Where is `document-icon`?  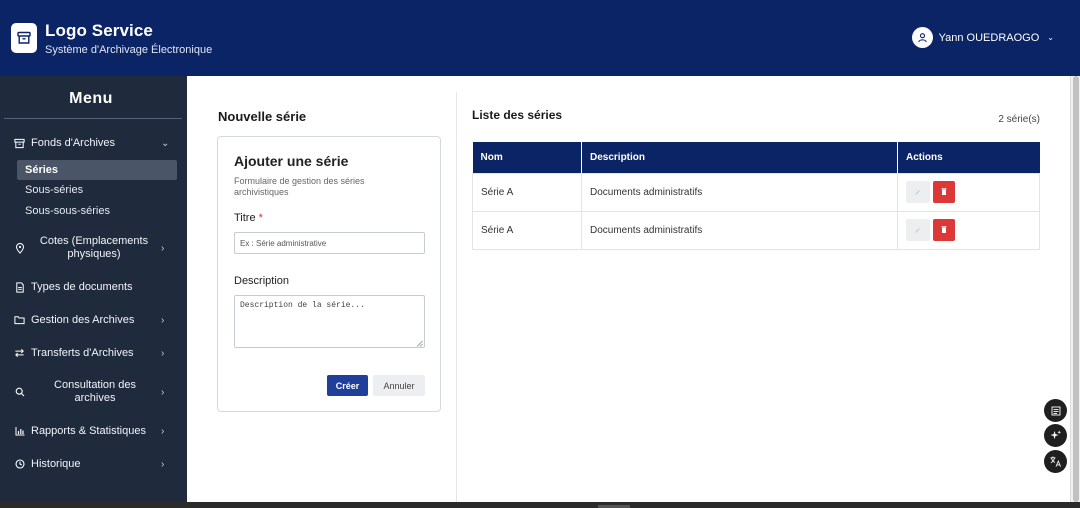 document-icon is located at coordinates (19, 287).